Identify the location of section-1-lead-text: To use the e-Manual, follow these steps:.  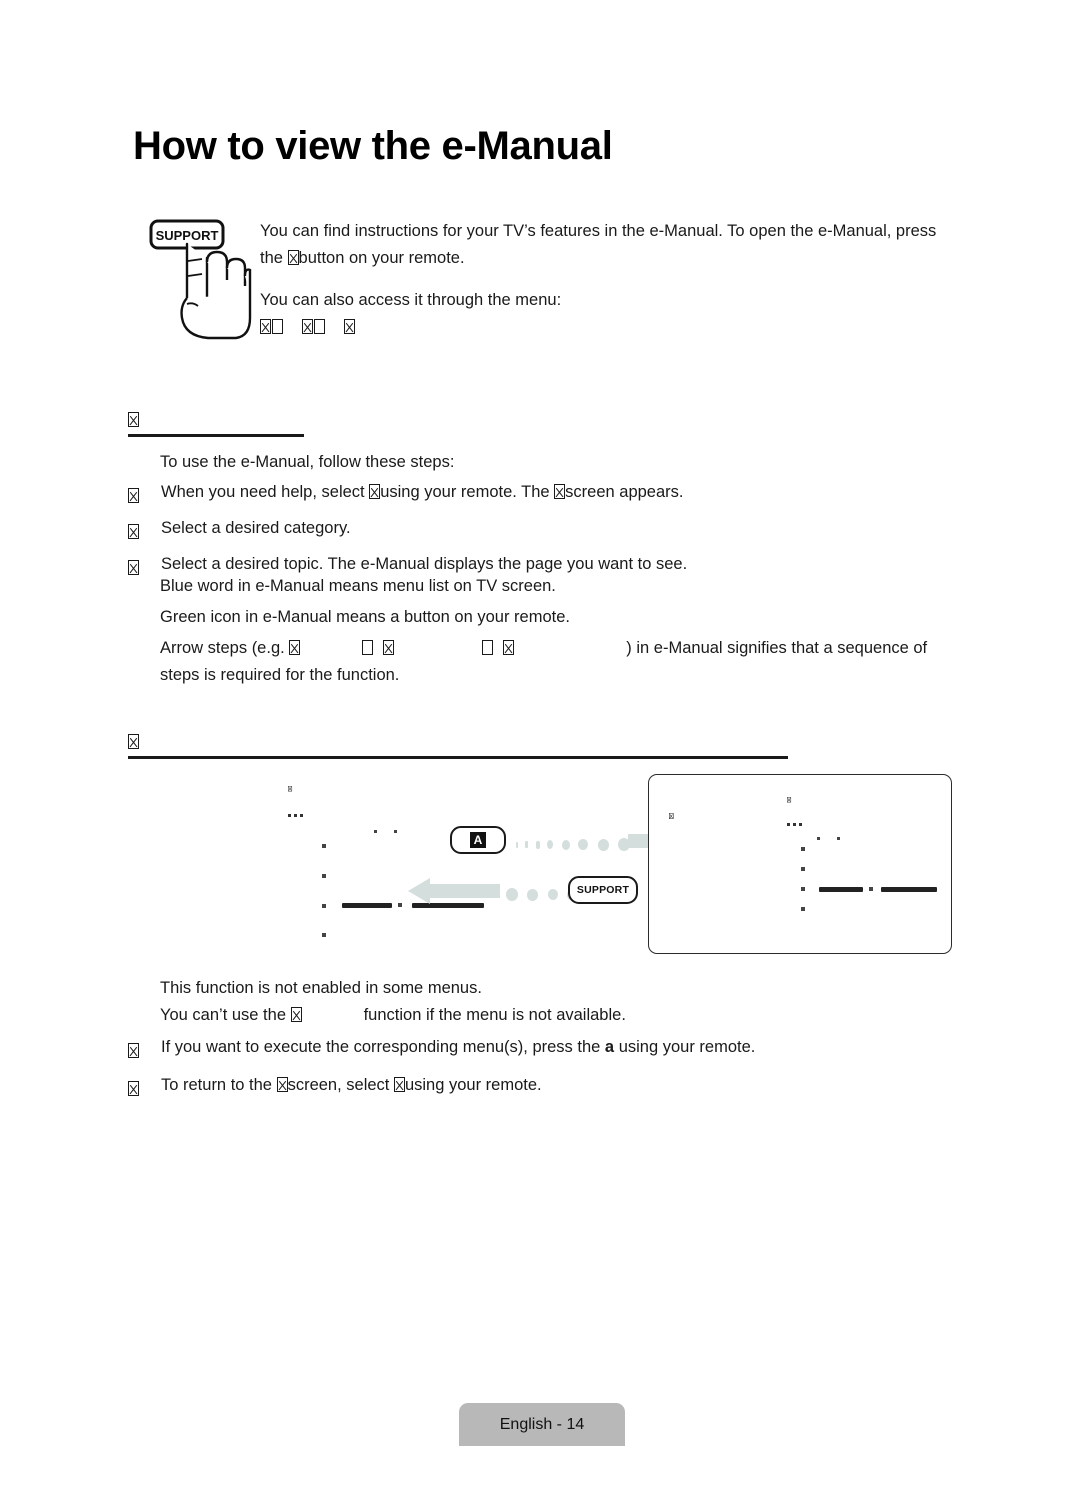
(307, 462).